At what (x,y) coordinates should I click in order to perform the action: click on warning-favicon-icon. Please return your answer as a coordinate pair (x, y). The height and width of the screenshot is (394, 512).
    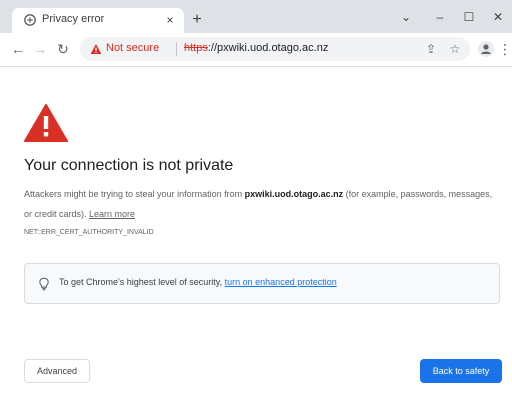
    Looking at the image, I should click on (30, 20).